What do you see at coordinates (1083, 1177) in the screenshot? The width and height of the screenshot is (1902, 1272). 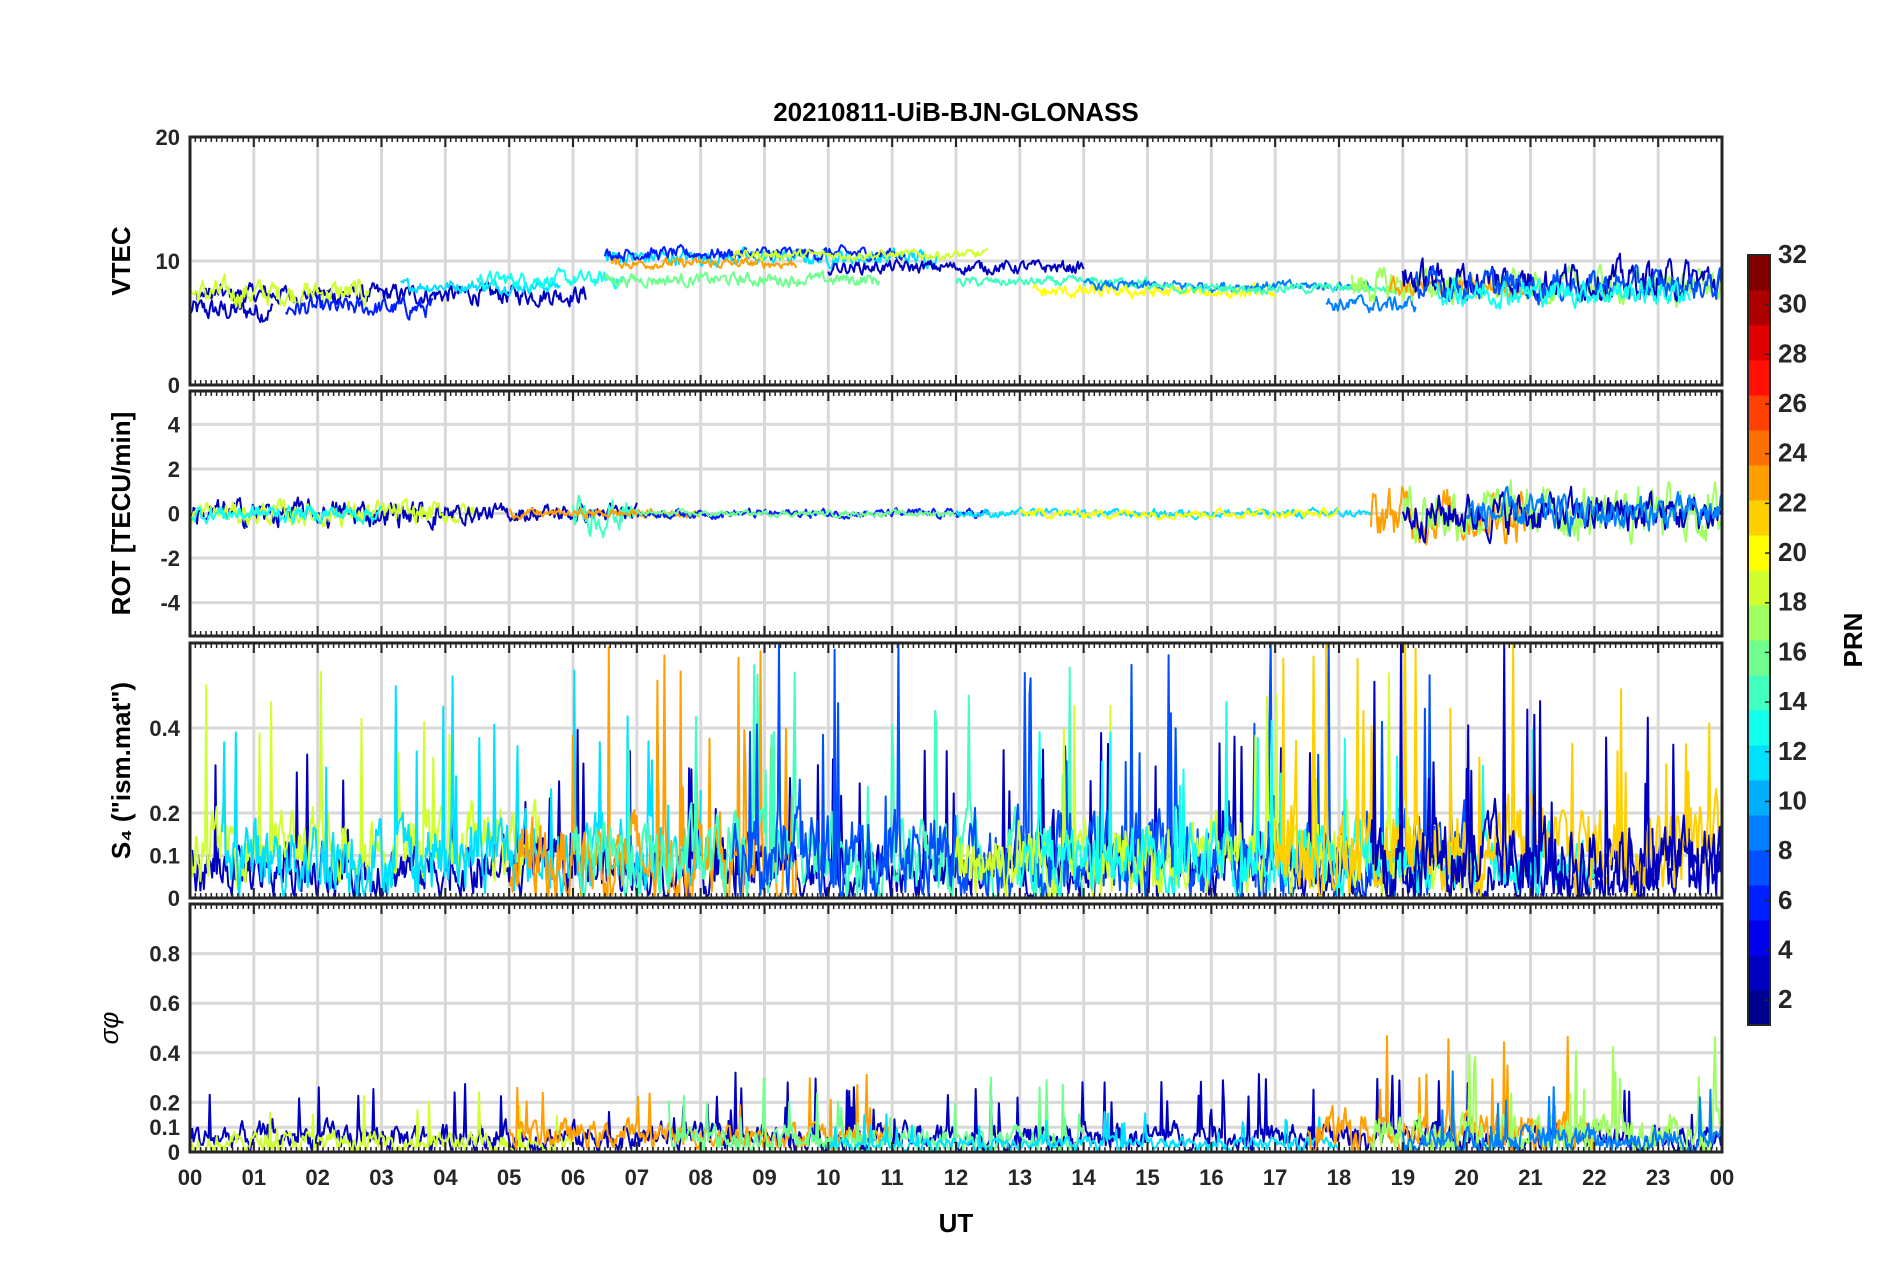 I see `x-tick-label: 14` at bounding box center [1083, 1177].